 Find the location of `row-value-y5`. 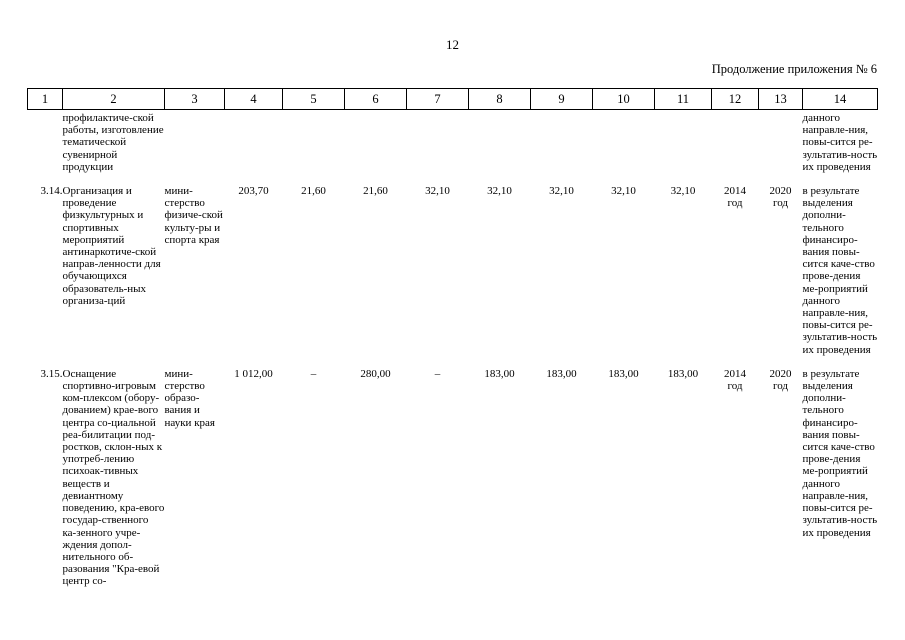

row-value-y5 is located at coordinates (562, 142).